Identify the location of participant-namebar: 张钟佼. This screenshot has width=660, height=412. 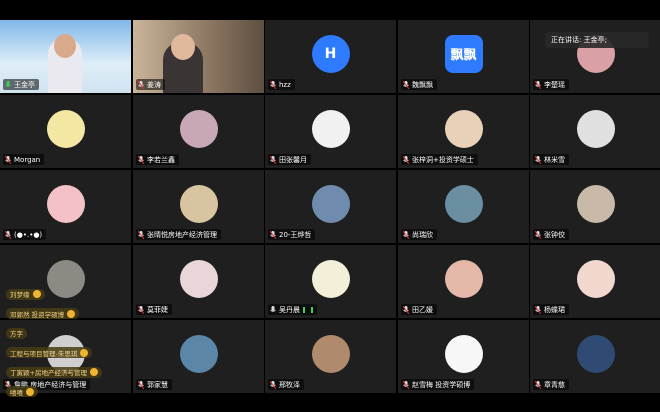
(551, 234).